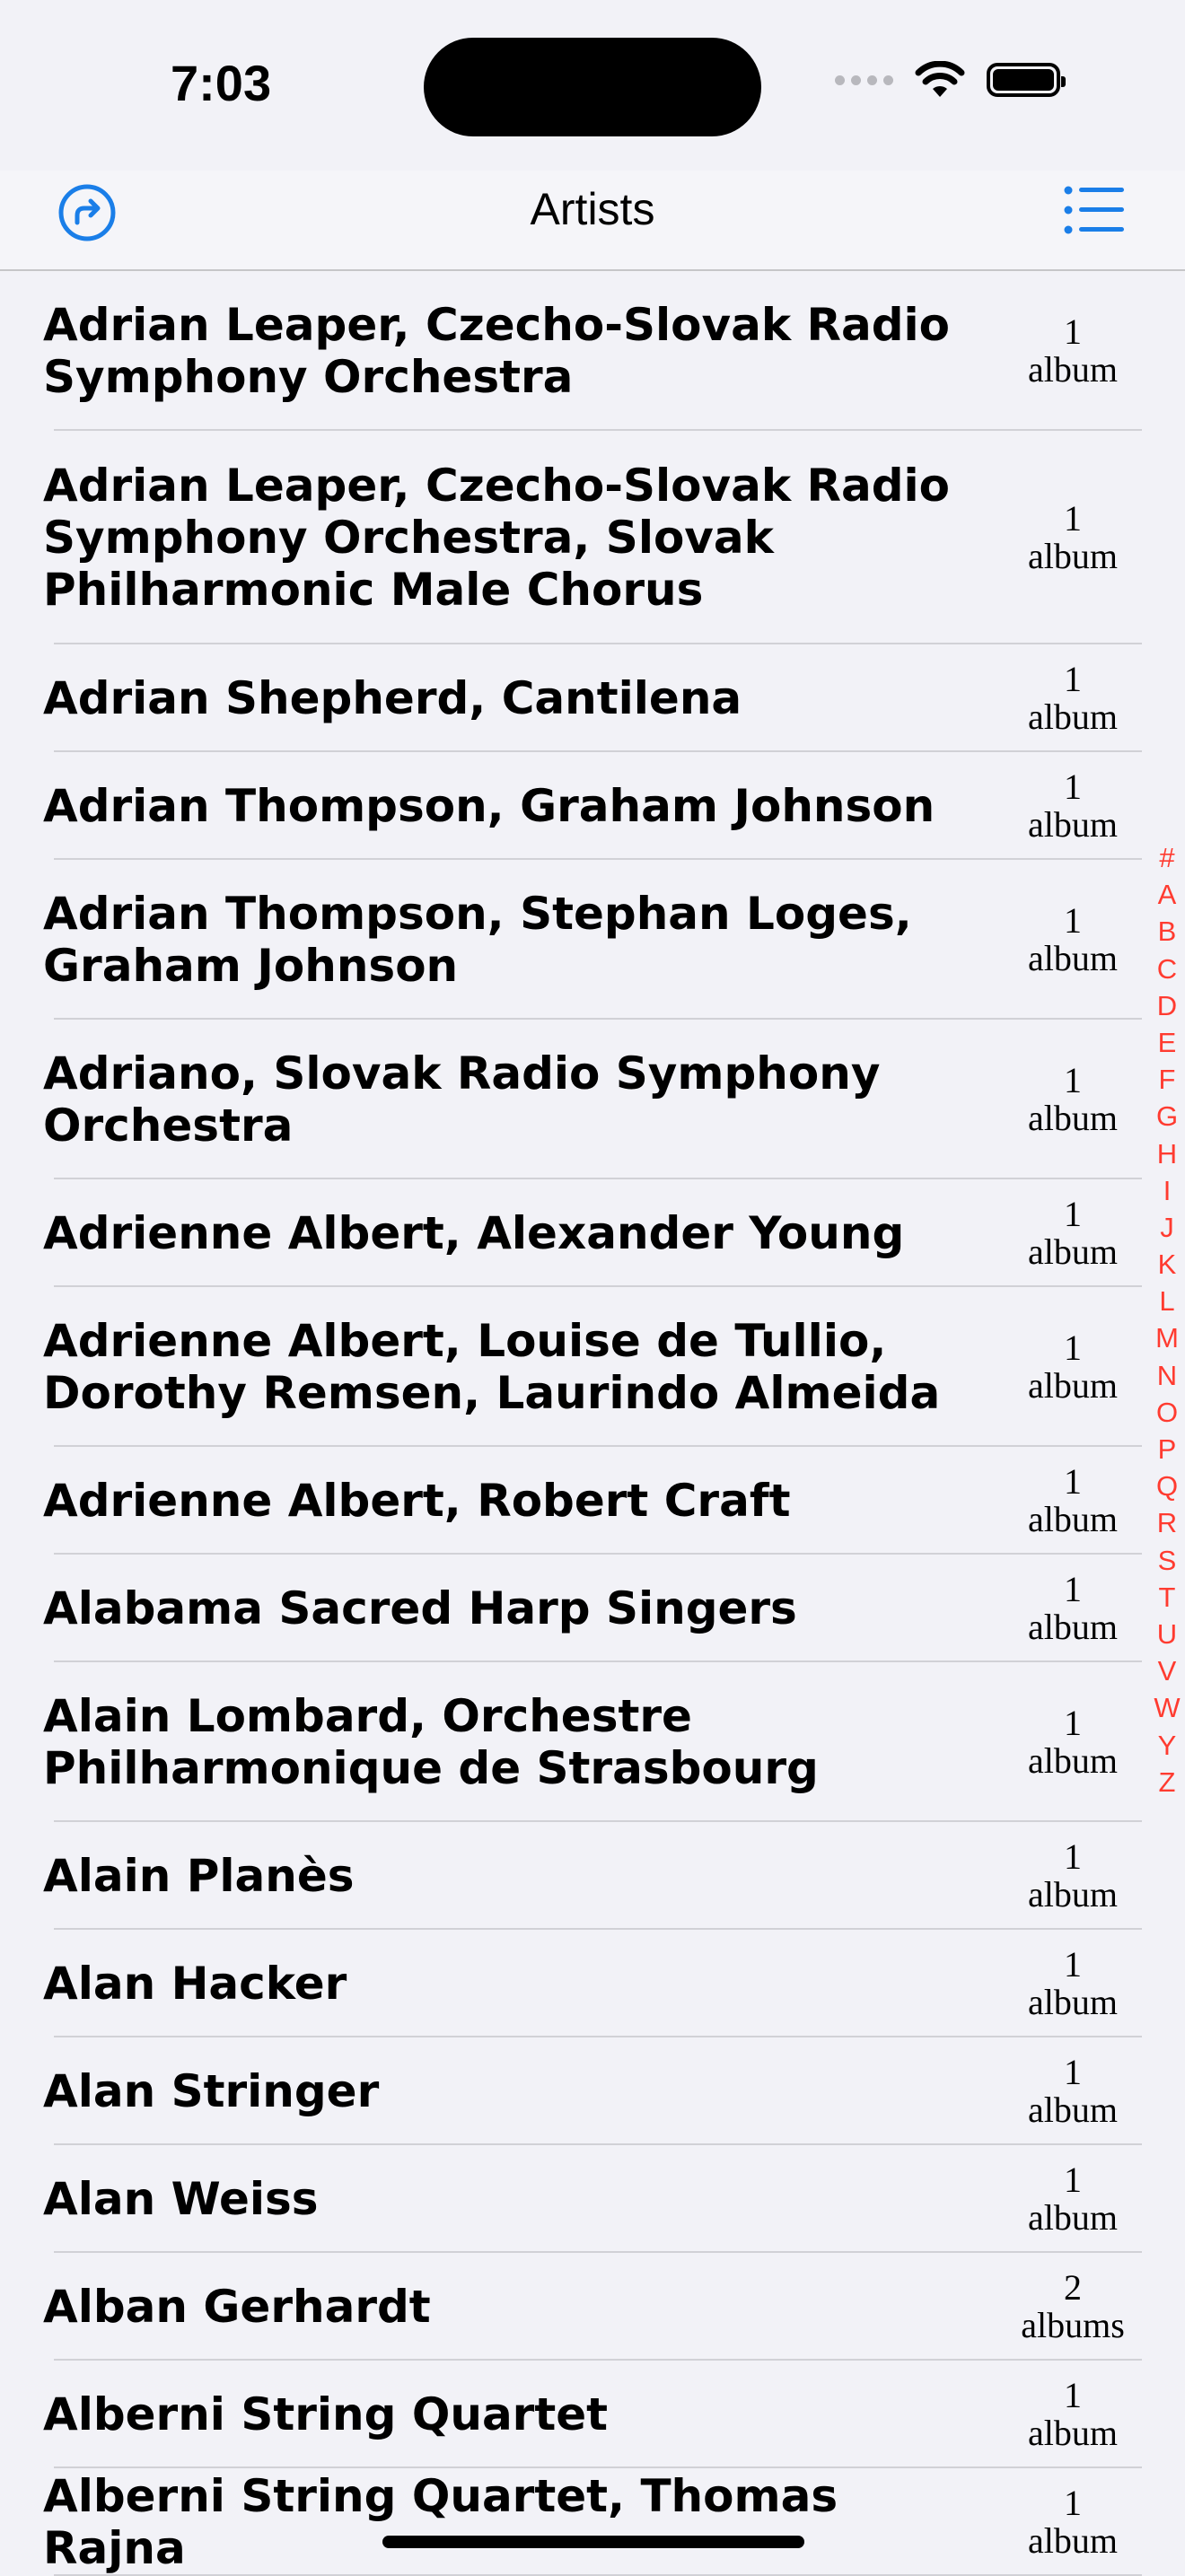 The height and width of the screenshot is (2576, 1185). What do you see at coordinates (592, 2091) in the screenshot?
I see `artist-row: Alan Stringer 1 album` at bounding box center [592, 2091].